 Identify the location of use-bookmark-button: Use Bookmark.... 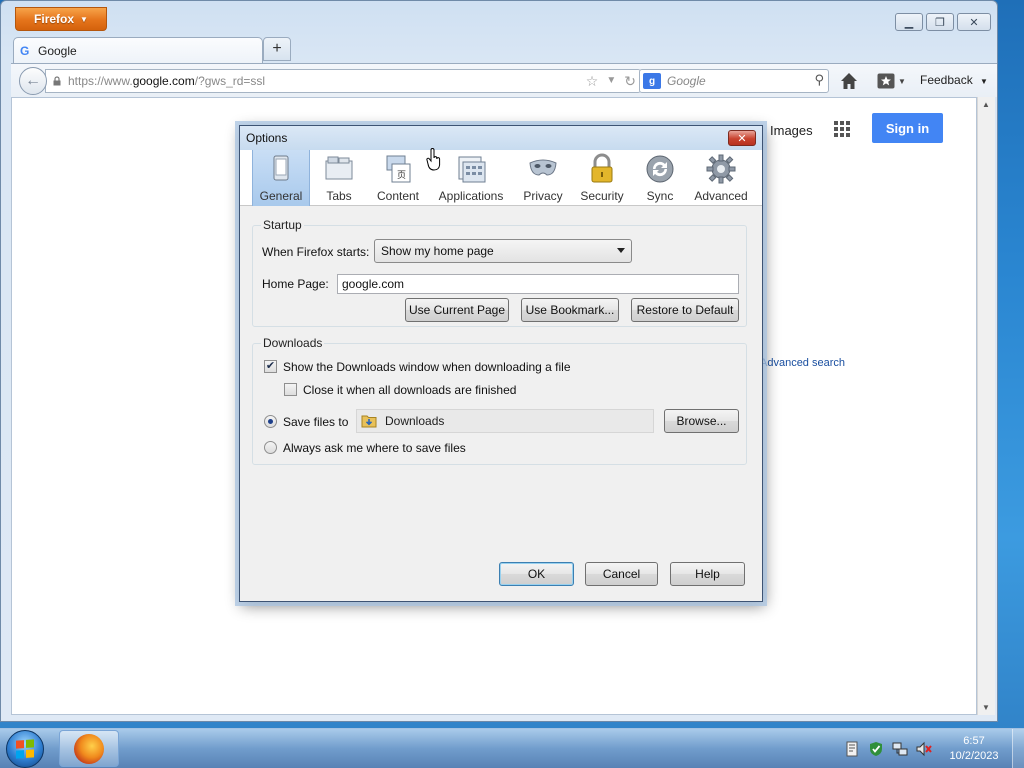
(570, 310).